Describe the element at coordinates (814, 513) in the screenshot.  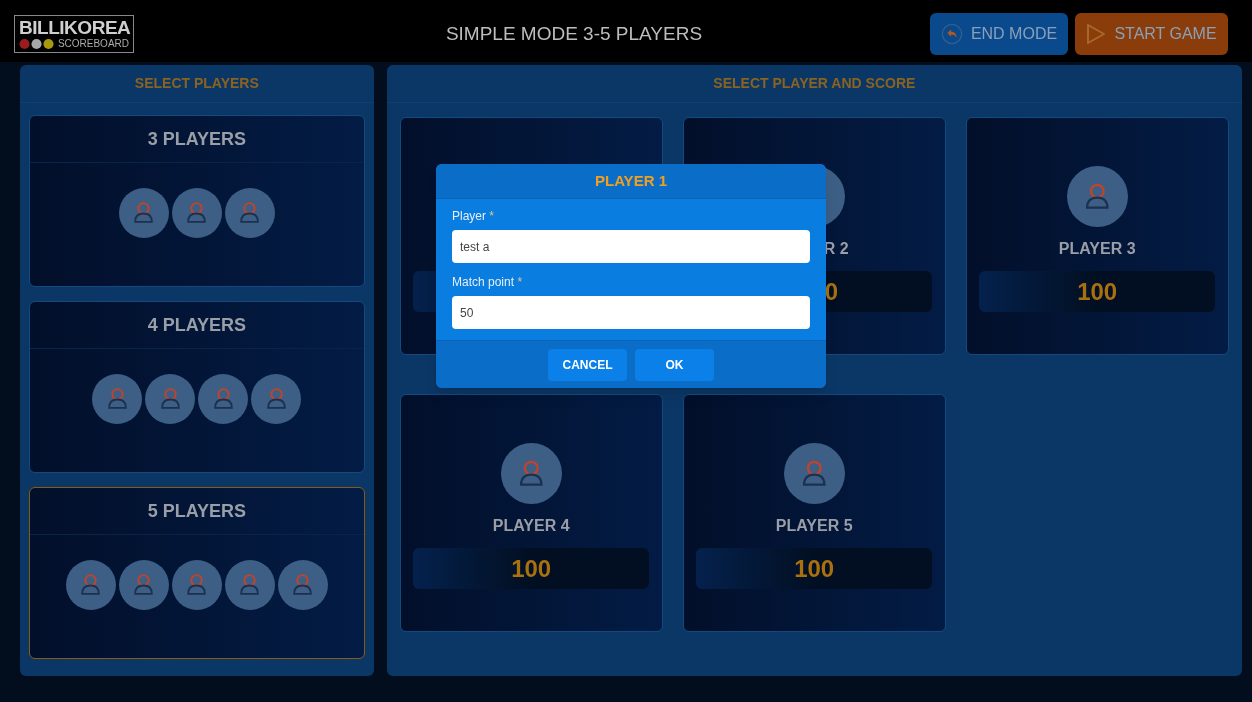
I see `player-card: PLAYER 5 100` at that location.